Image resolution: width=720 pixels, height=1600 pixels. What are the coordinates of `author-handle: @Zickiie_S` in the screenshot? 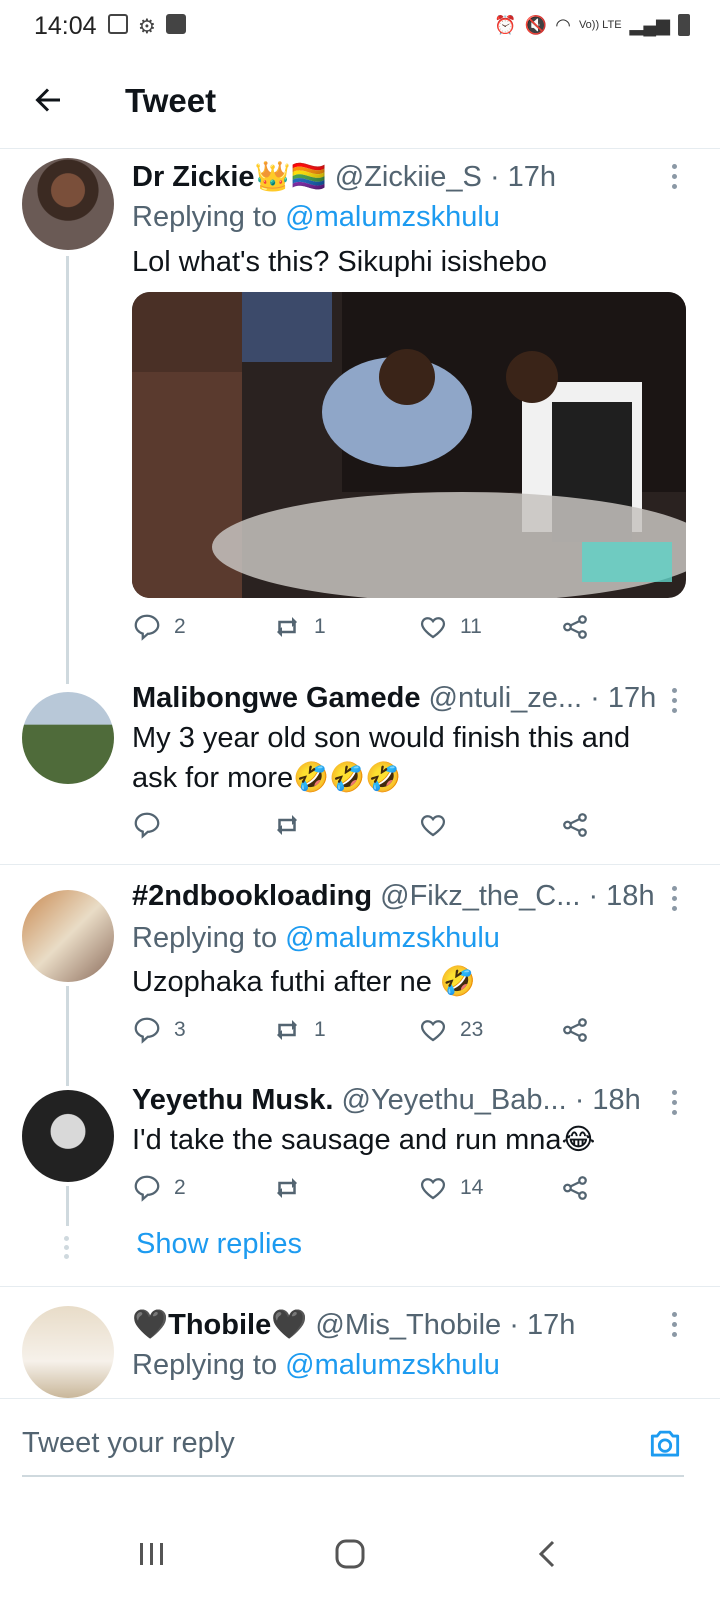 It's located at (408, 177).